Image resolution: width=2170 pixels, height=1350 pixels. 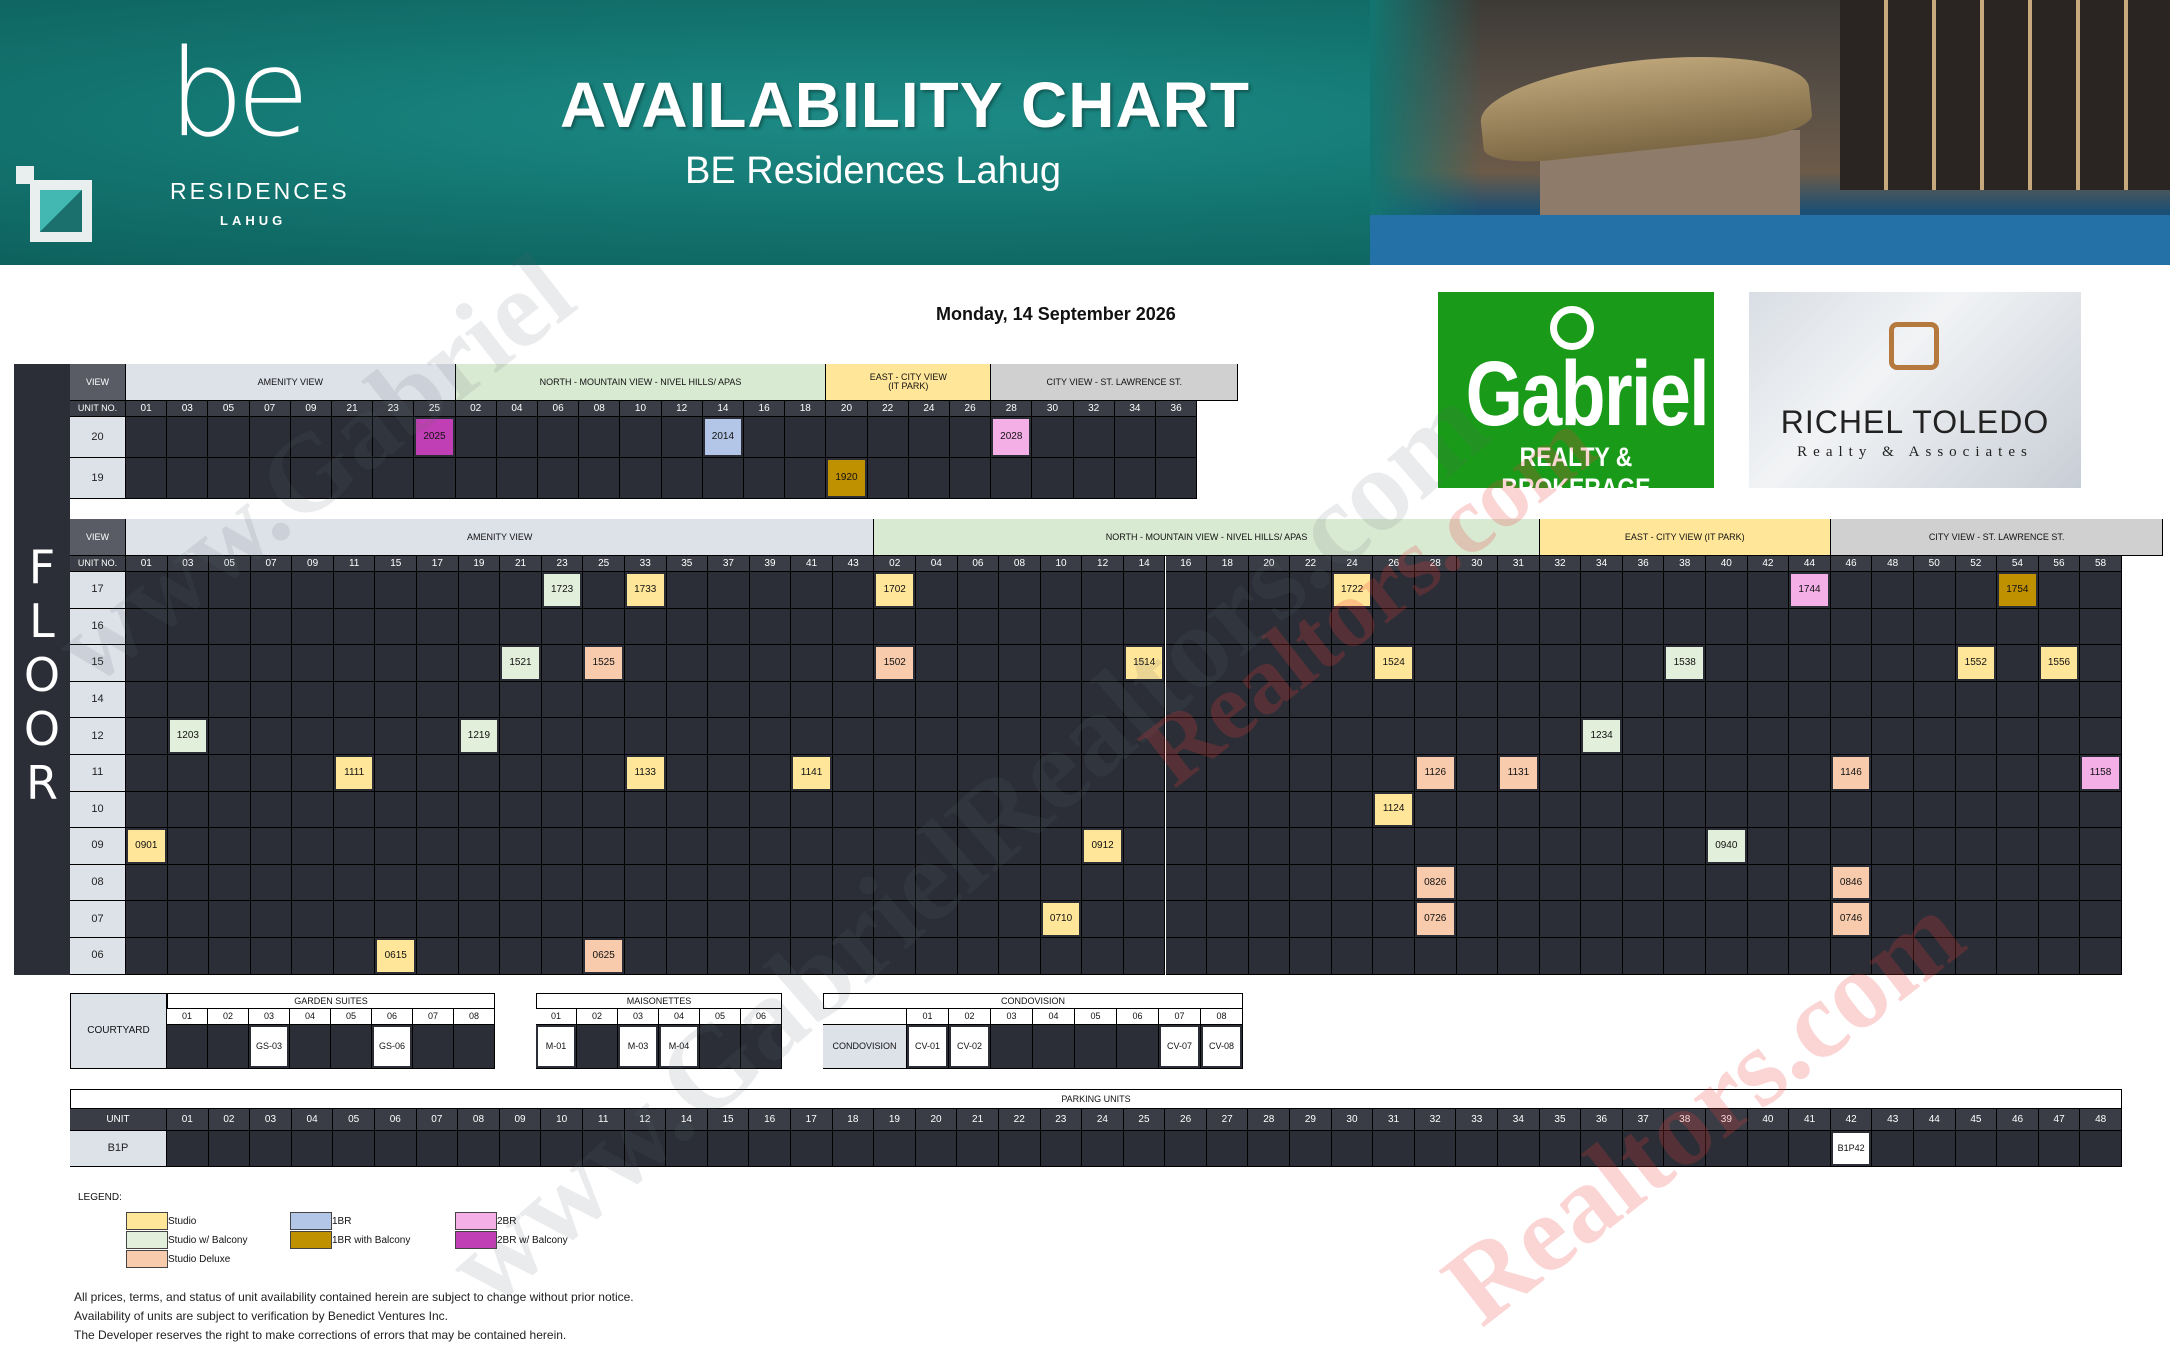 I want to click on available-unit: 1733, so click(x=645, y=590).